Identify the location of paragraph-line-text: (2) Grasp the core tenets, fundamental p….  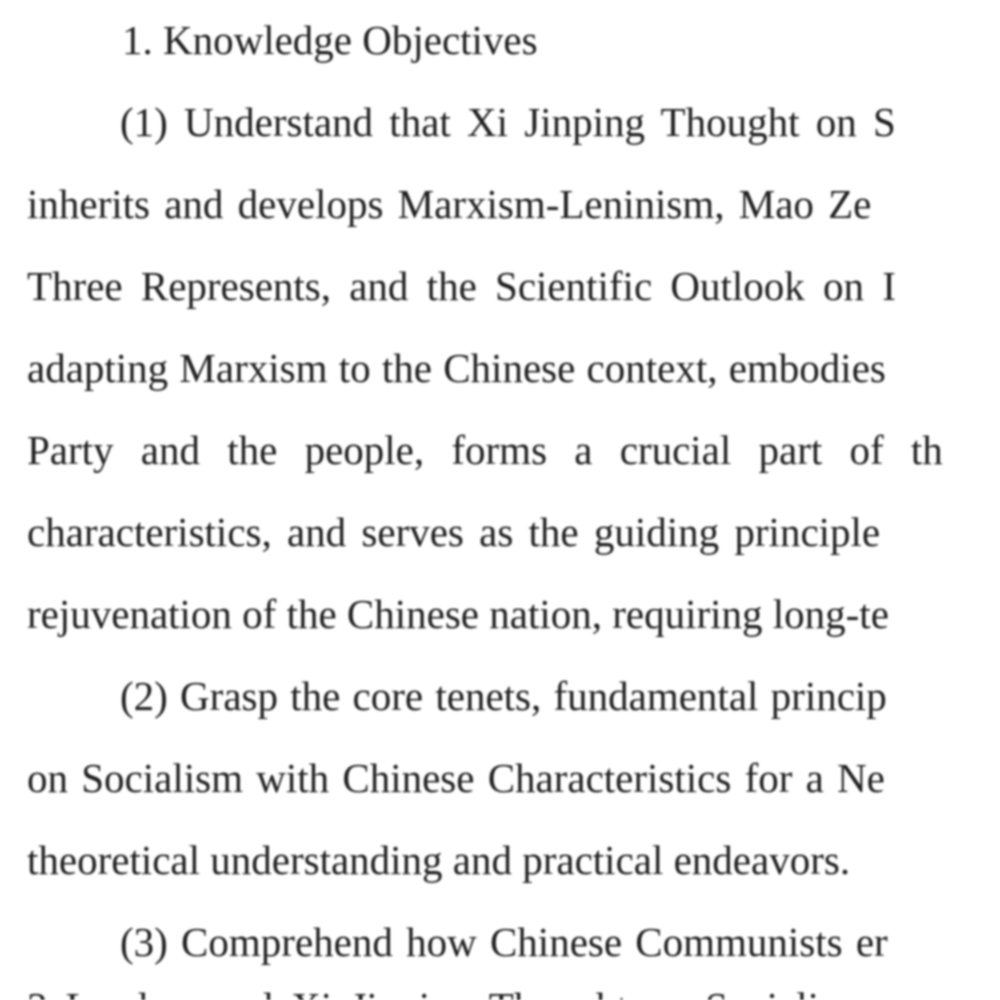
(503, 696).